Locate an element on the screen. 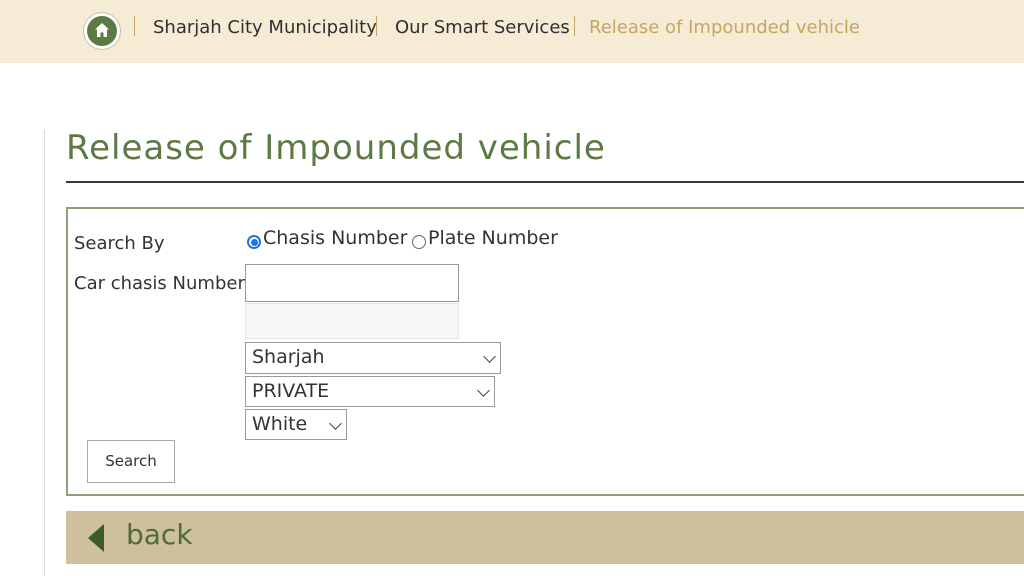  chasis-number-input is located at coordinates (352, 283).